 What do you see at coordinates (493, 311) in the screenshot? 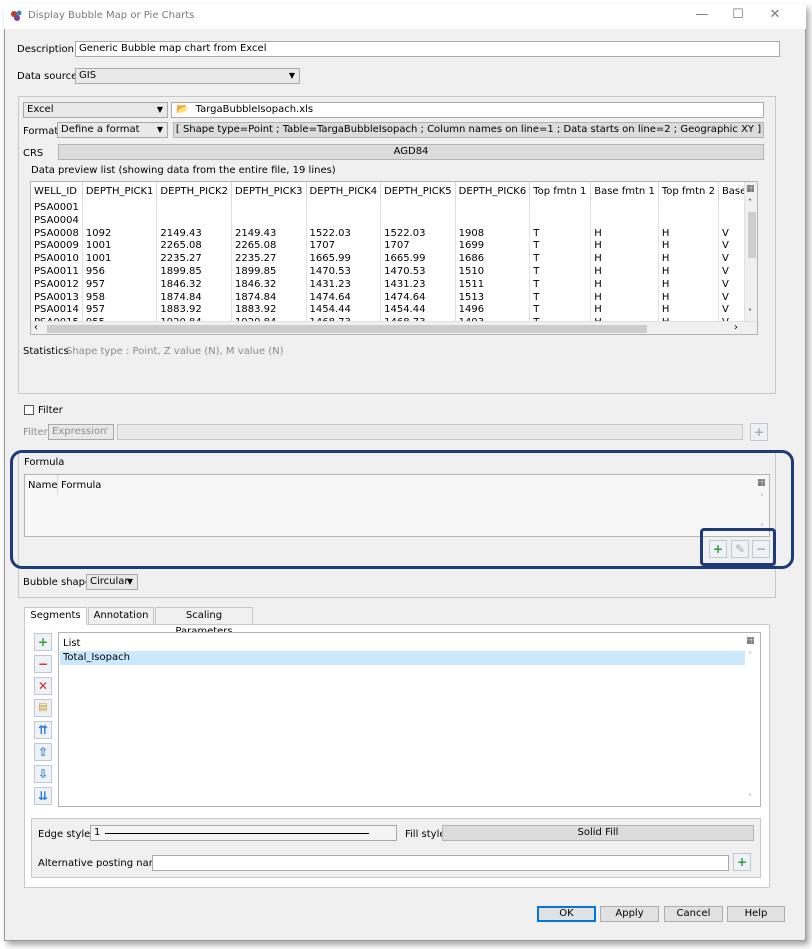
I see `table-cell: 1496` at bounding box center [493, 311].